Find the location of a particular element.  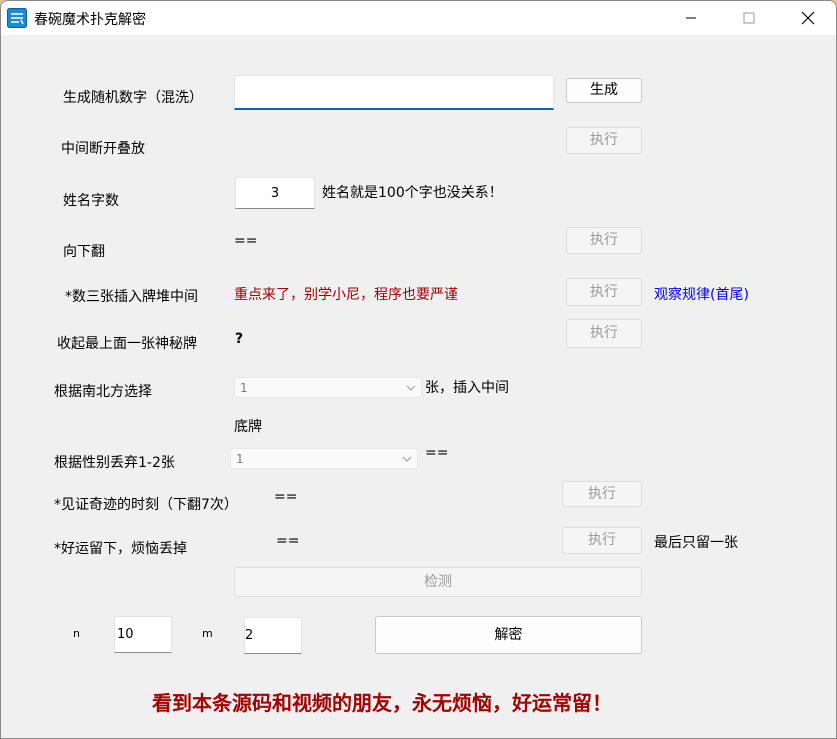

minimize-icon is located at coordinates (691, 18).